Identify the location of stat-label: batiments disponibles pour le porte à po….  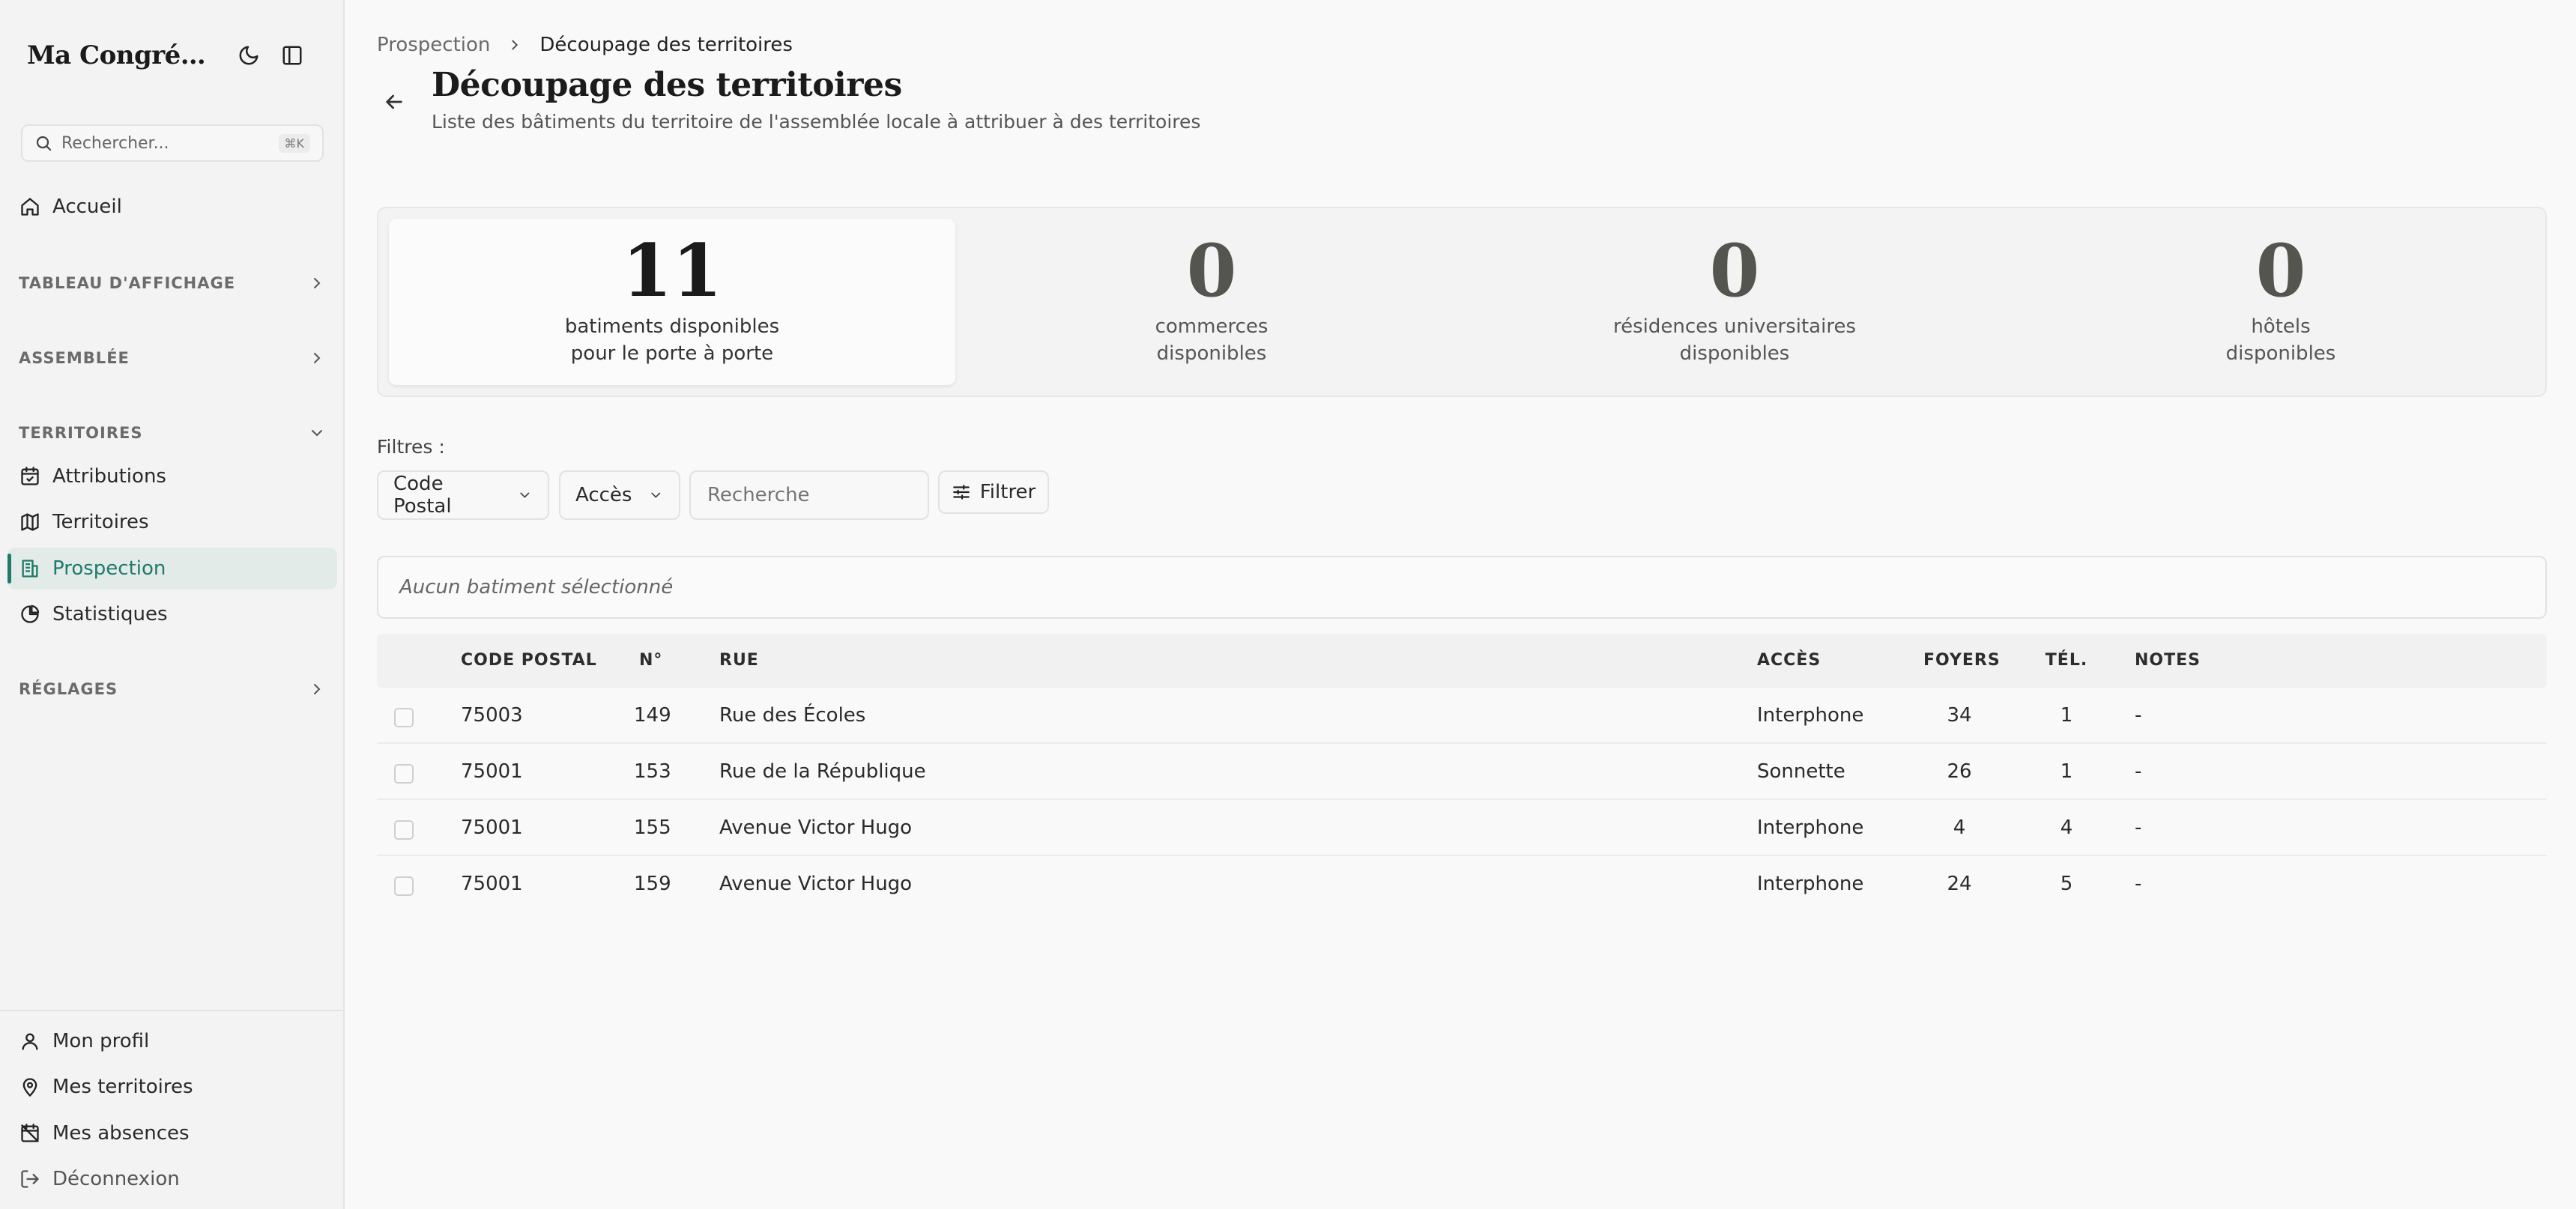
(672, 340).